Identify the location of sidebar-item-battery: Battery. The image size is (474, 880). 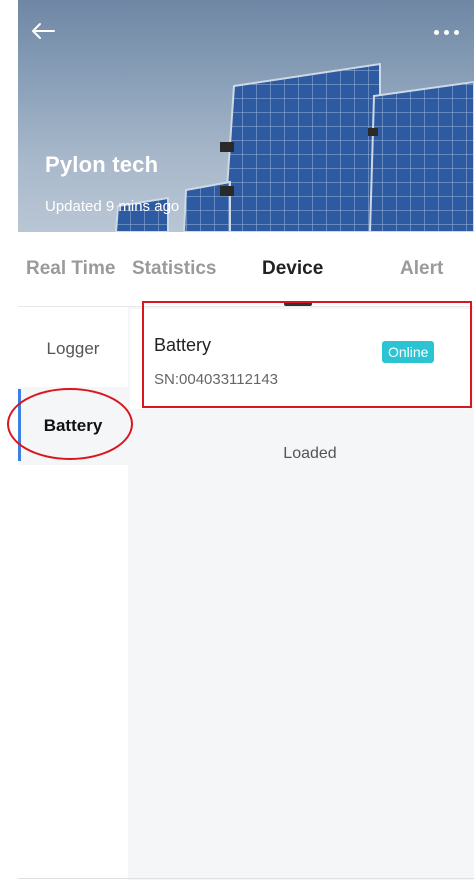
(73, 426).